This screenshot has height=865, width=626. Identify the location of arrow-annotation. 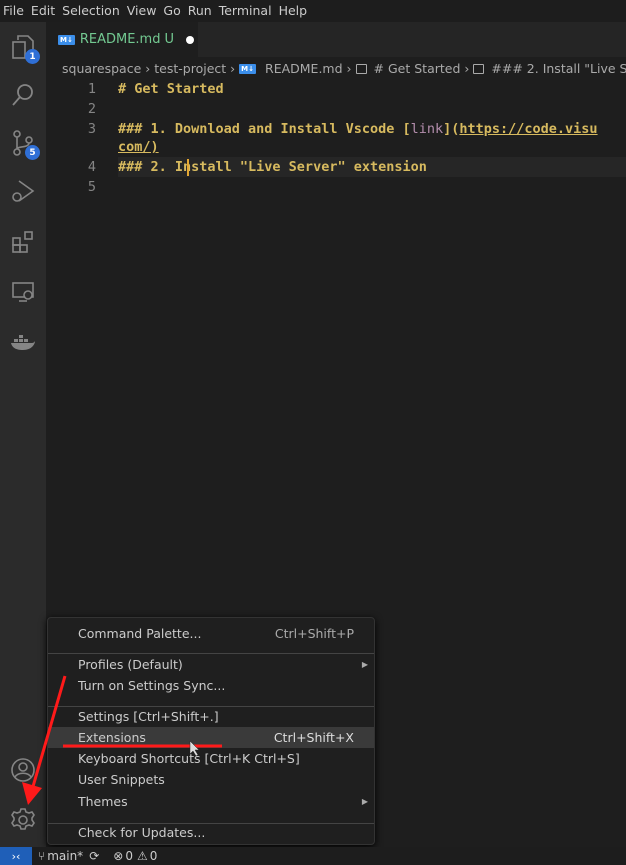
(48, 733).